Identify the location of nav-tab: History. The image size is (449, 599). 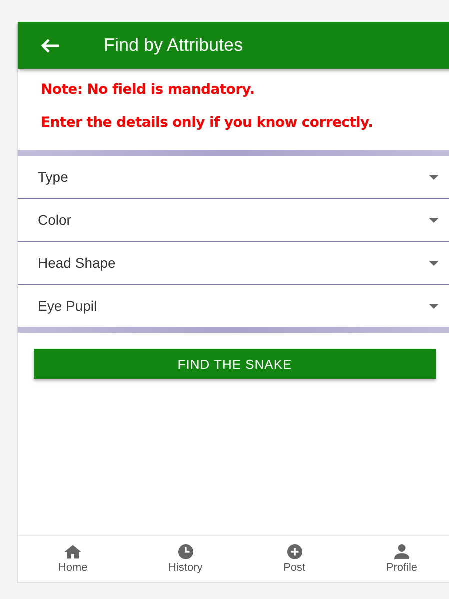
(185, 559).